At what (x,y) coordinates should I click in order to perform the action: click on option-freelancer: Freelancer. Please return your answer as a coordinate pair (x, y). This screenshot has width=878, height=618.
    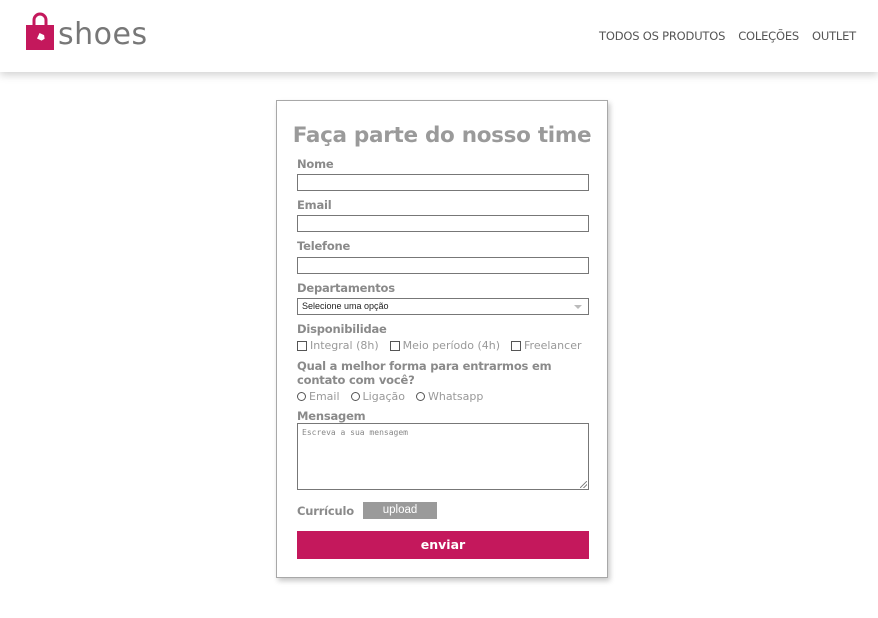
    Looking at the image, I should click on (546, 345).